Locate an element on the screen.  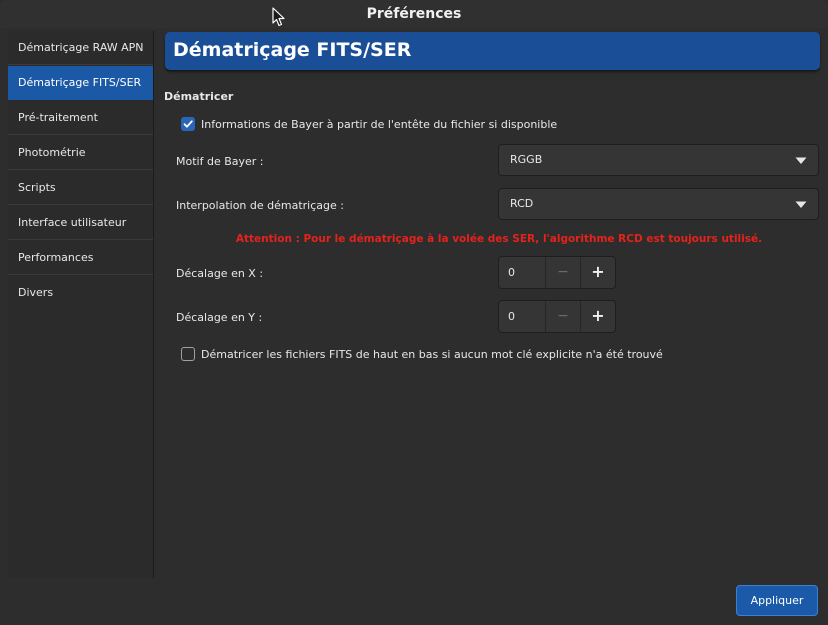
sidebar-item-label: Dématriçage RAW APN is located at coordinates (81, 47).